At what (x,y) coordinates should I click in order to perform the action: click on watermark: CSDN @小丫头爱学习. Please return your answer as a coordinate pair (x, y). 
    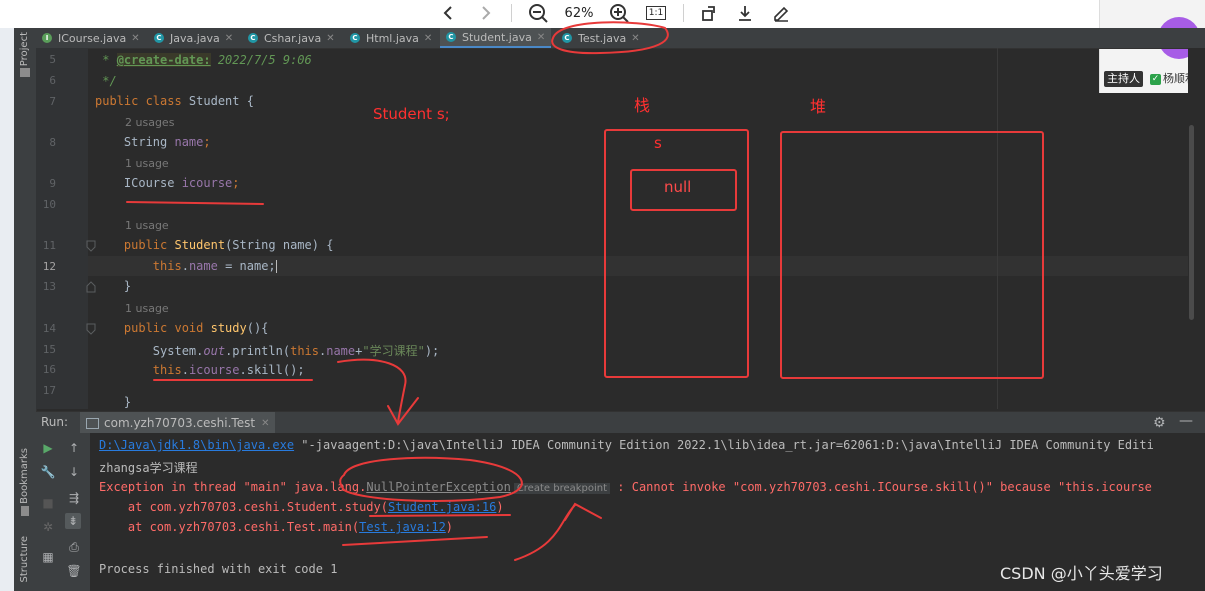
    Looking at the image, I should click on (1081, 573).